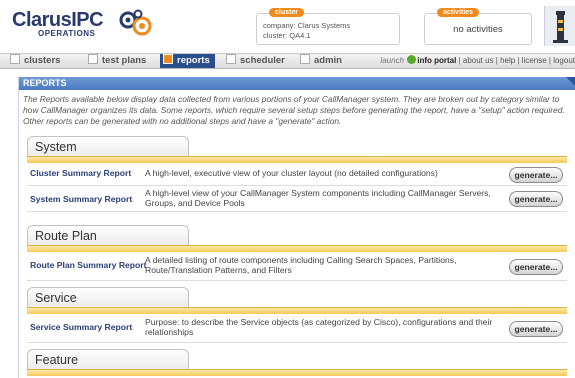  What do you see at coordinates (193, 60) in the screenshot?
I see `tab-label: reports` at bounding box center [193, 60].